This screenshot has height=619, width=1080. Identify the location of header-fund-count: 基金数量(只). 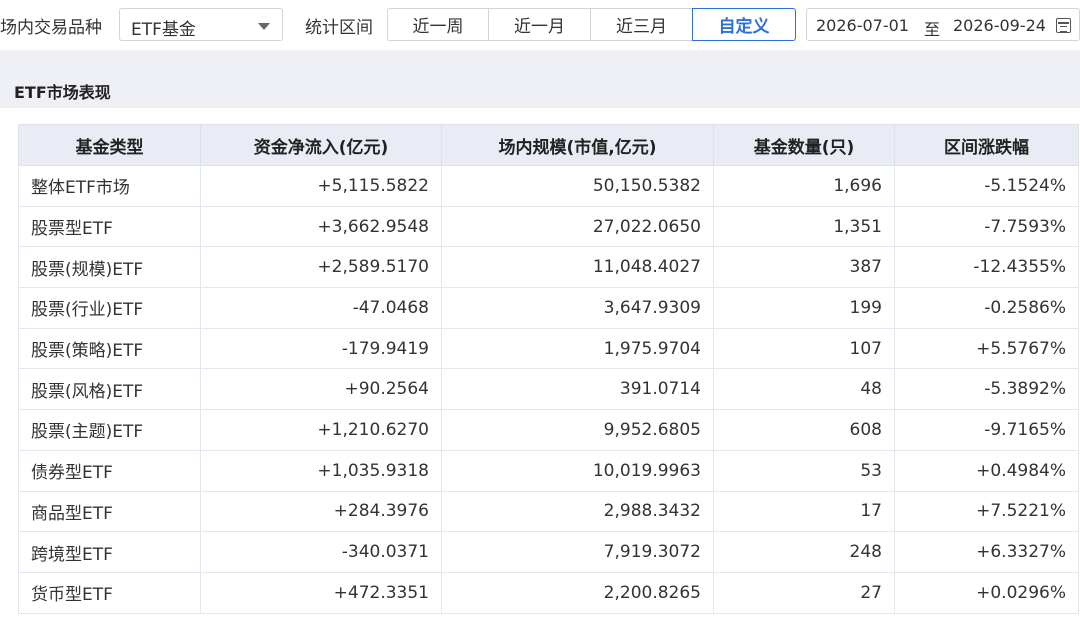
(804, 145).